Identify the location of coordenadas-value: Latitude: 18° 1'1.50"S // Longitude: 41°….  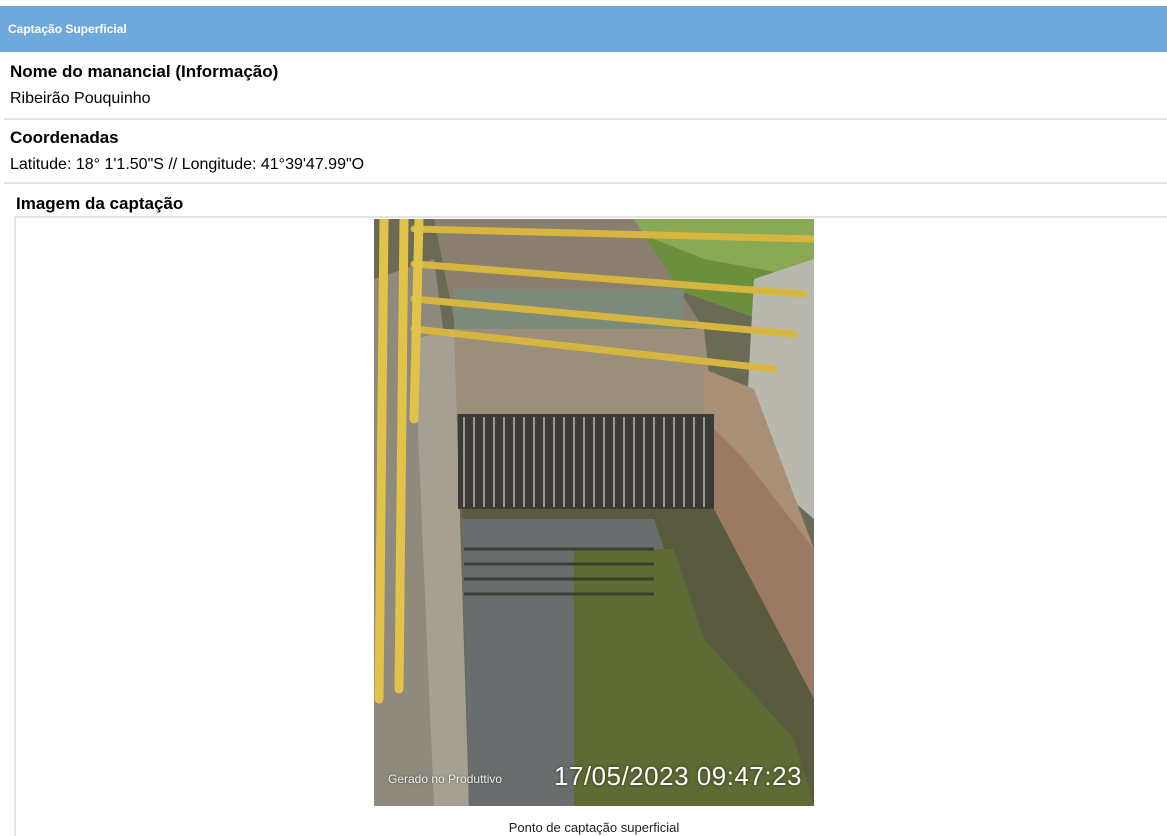
(187, 164).